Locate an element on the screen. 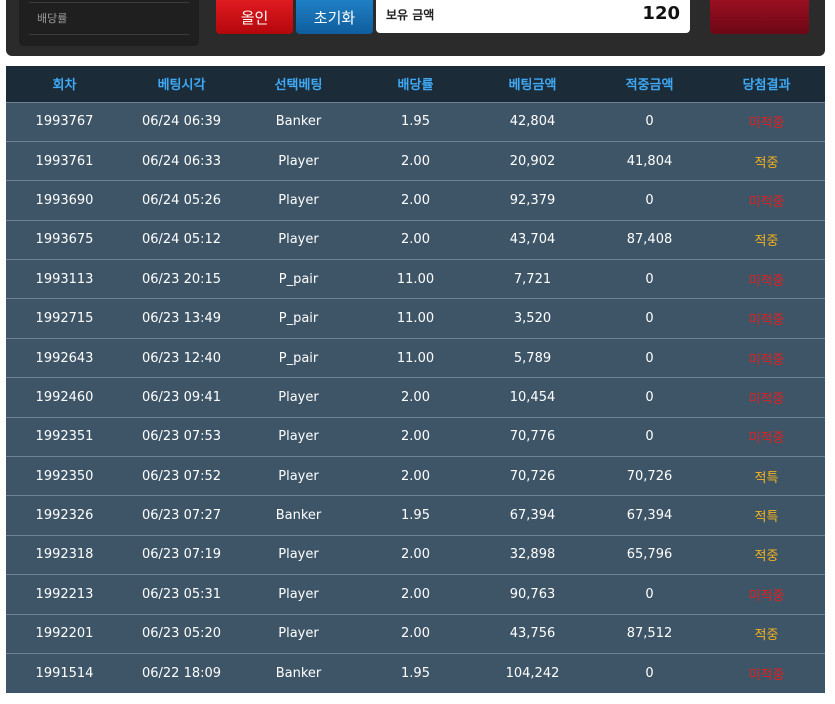  cell-bet-time: 06/24 05:12 is located at coordinates (181, 239).